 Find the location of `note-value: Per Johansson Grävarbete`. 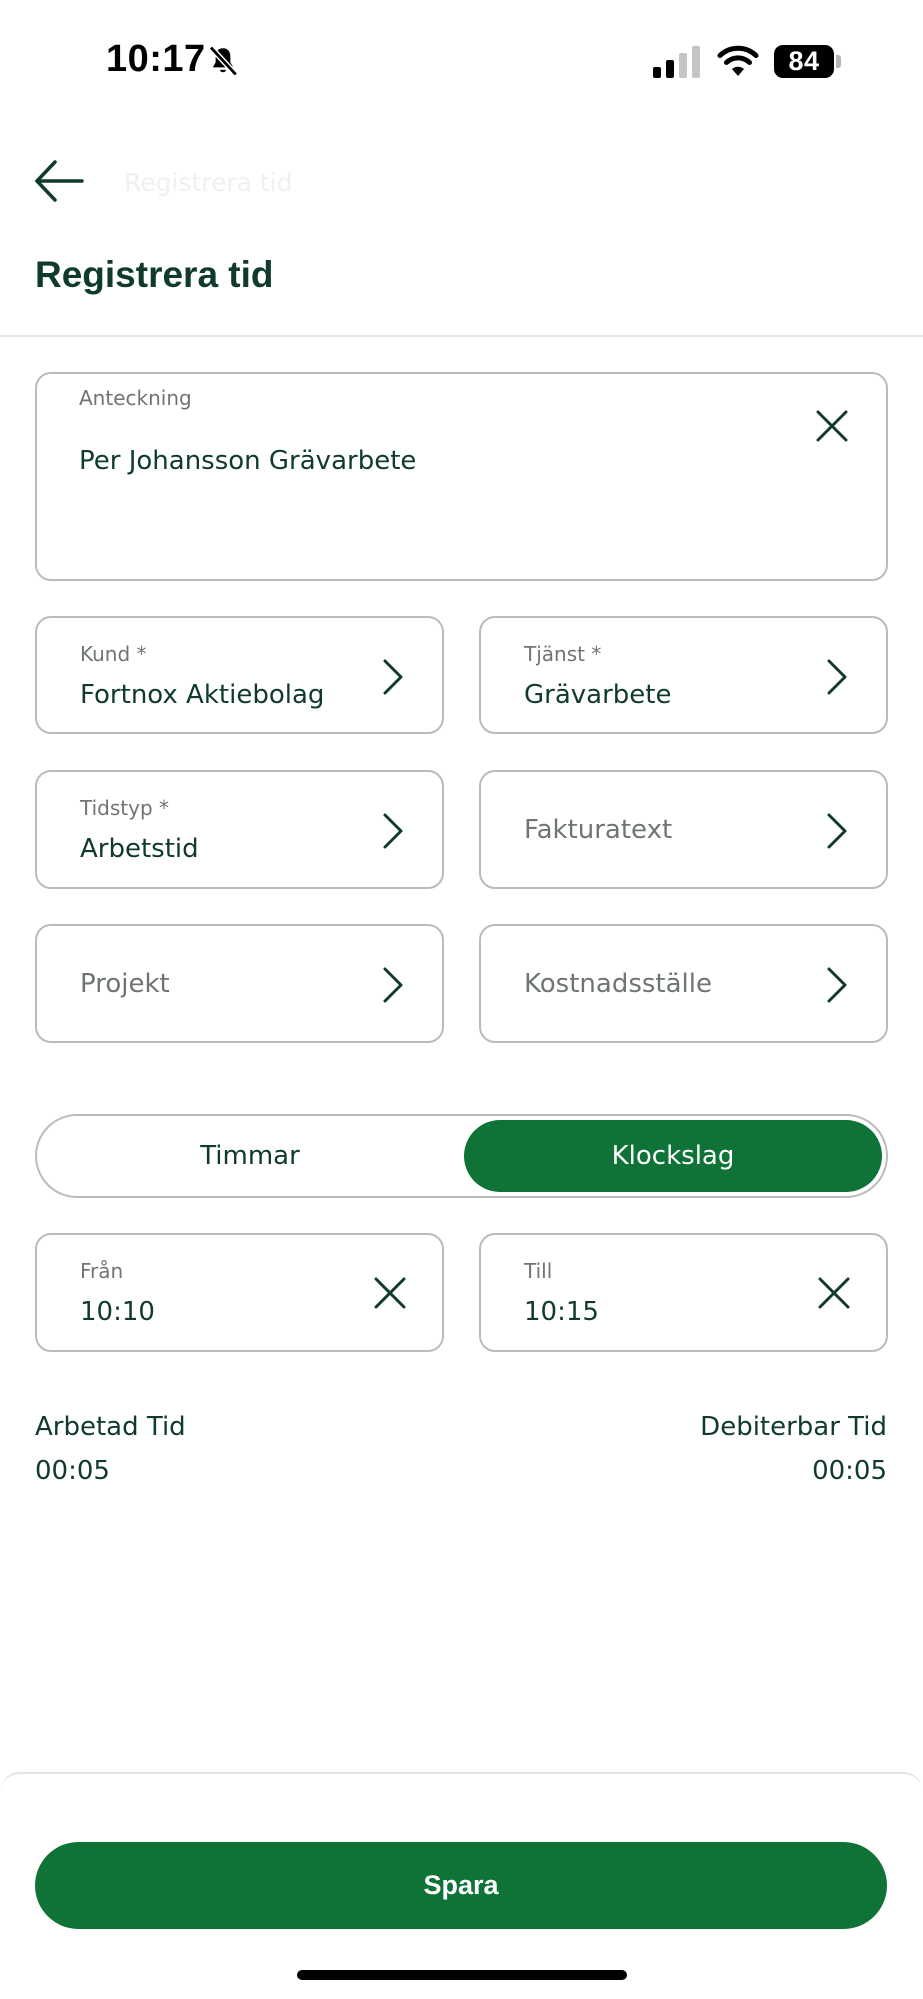

note-value: Per Johansson Grävarbete is located at coordinates (247, 461).